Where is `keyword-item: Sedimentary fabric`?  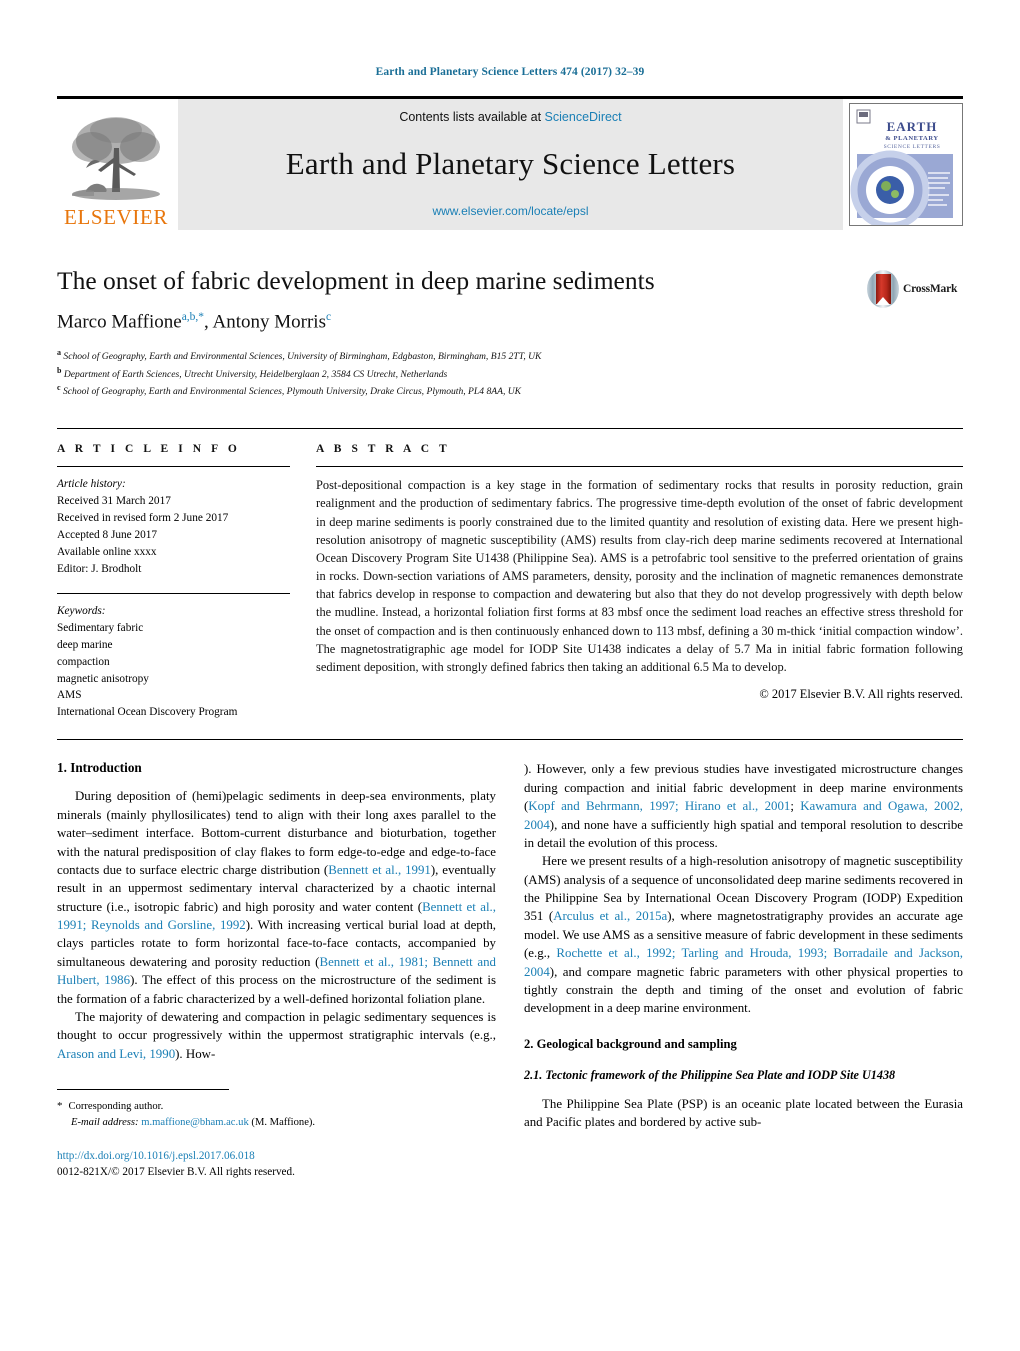 keyword-item: Sedimentary fabric is located at coordinates (100, 627).